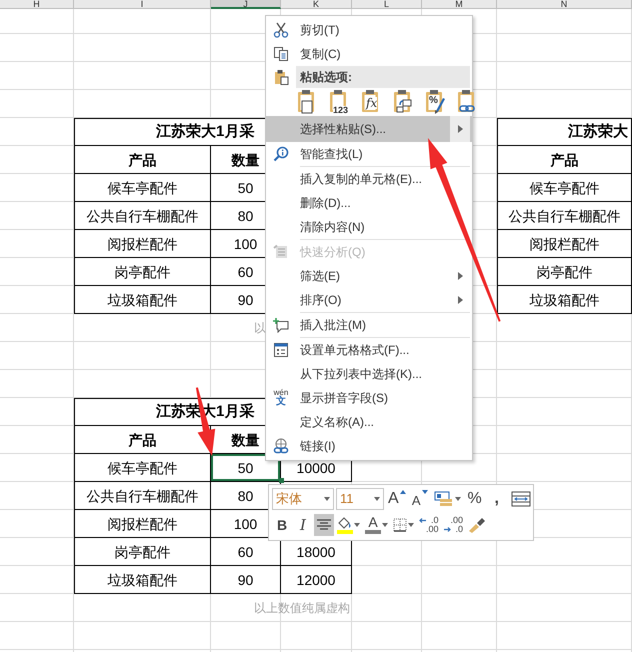 The image size is (632, 652). Describe the element at coordinates (564, 132) in the screenshot. I see `table-title: 江苏荣大` at that location.